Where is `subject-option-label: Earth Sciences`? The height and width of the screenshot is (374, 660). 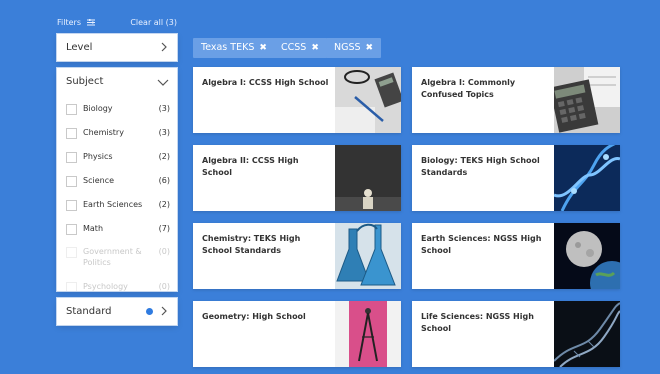
subject-option-label: Earth Sciences is located at coordinates (113, 204).